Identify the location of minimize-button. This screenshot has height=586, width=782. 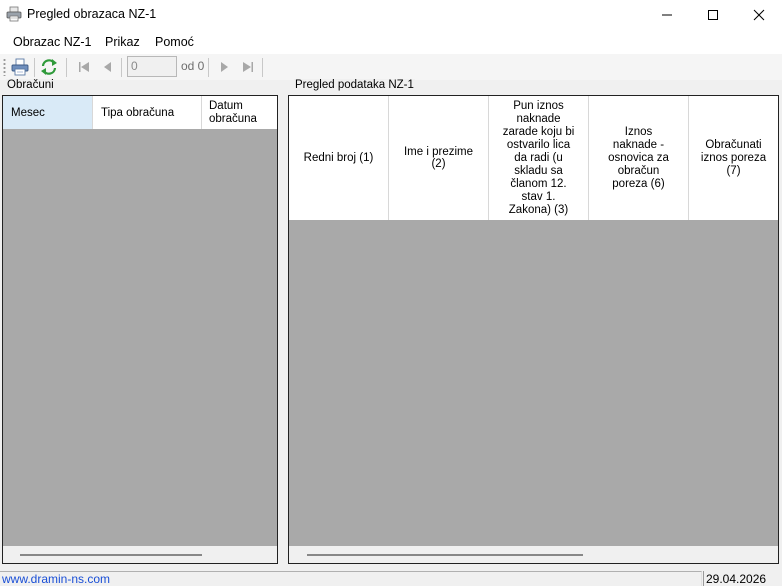
(667, 15).